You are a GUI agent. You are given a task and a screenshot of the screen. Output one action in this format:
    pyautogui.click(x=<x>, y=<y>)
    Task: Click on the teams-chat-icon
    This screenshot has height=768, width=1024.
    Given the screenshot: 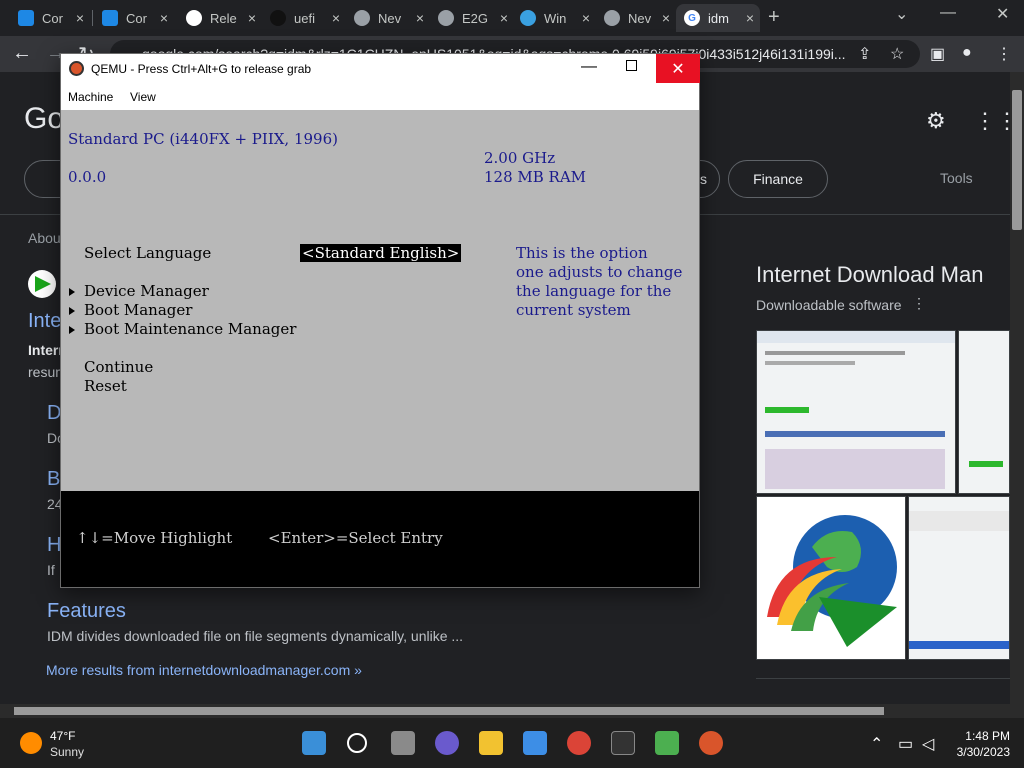 What is the action you would take?
    pyautogui.click(x=447, y=743)
    